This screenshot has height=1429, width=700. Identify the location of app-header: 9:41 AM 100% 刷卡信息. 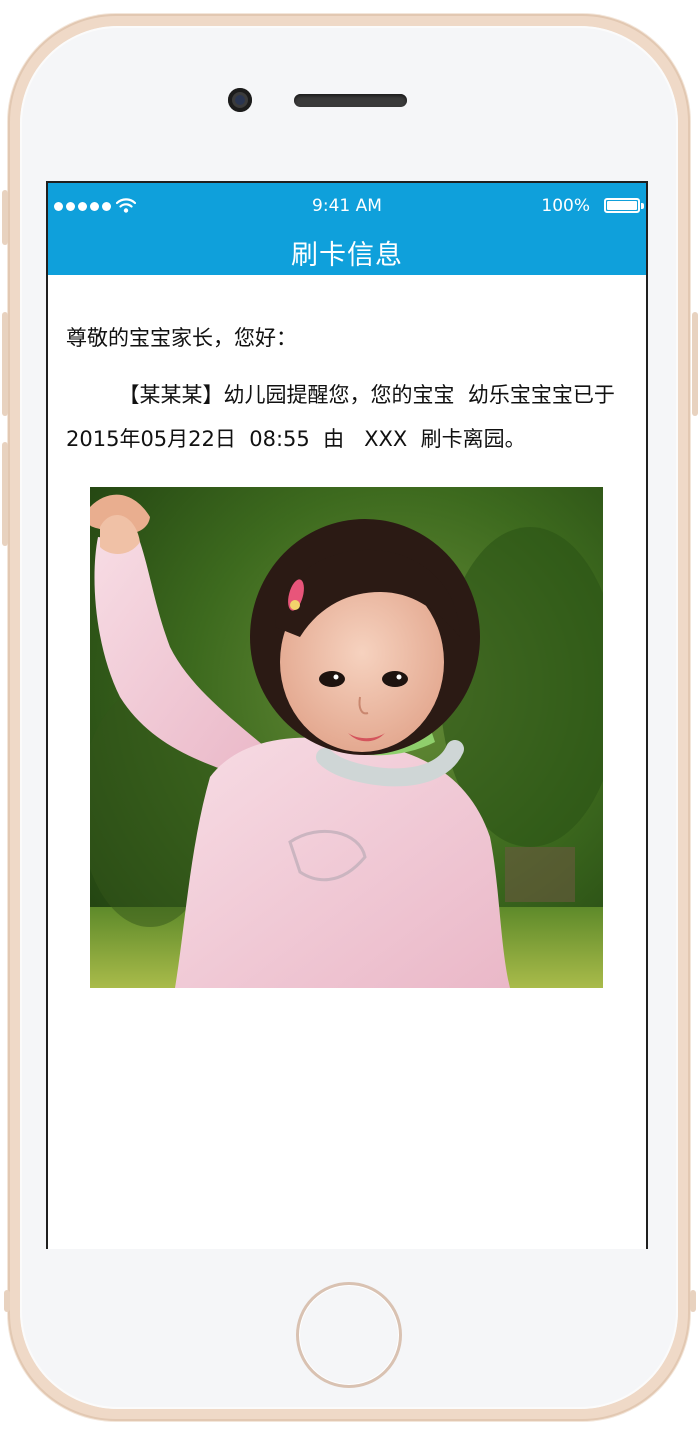
(347, 229).